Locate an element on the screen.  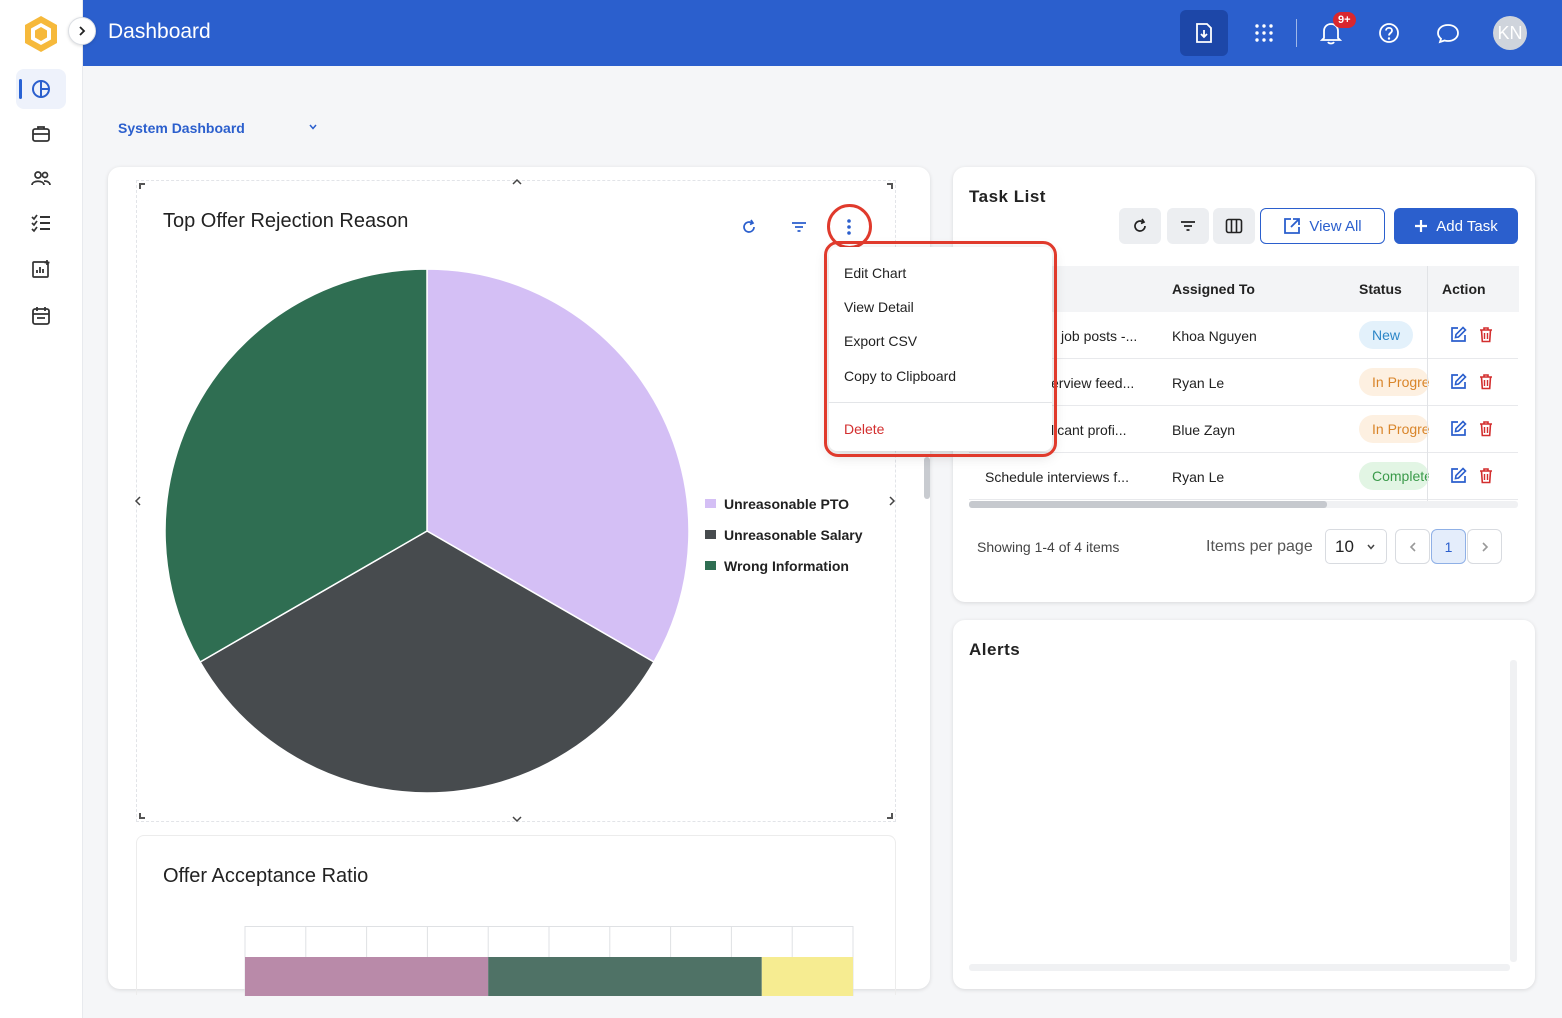
refresh-tasks-button is located at coordinates (1140, 226).